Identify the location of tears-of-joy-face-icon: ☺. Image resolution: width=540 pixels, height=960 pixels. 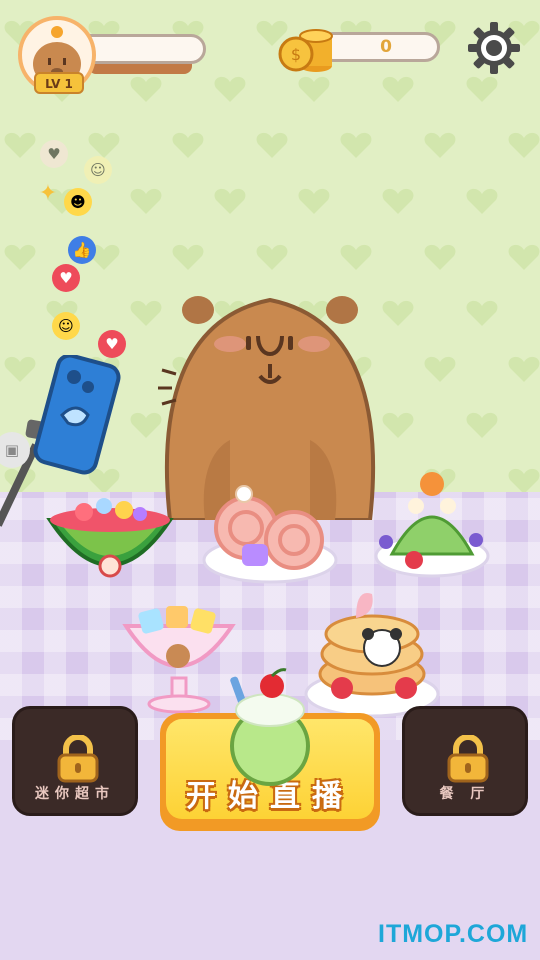
(66, 326).